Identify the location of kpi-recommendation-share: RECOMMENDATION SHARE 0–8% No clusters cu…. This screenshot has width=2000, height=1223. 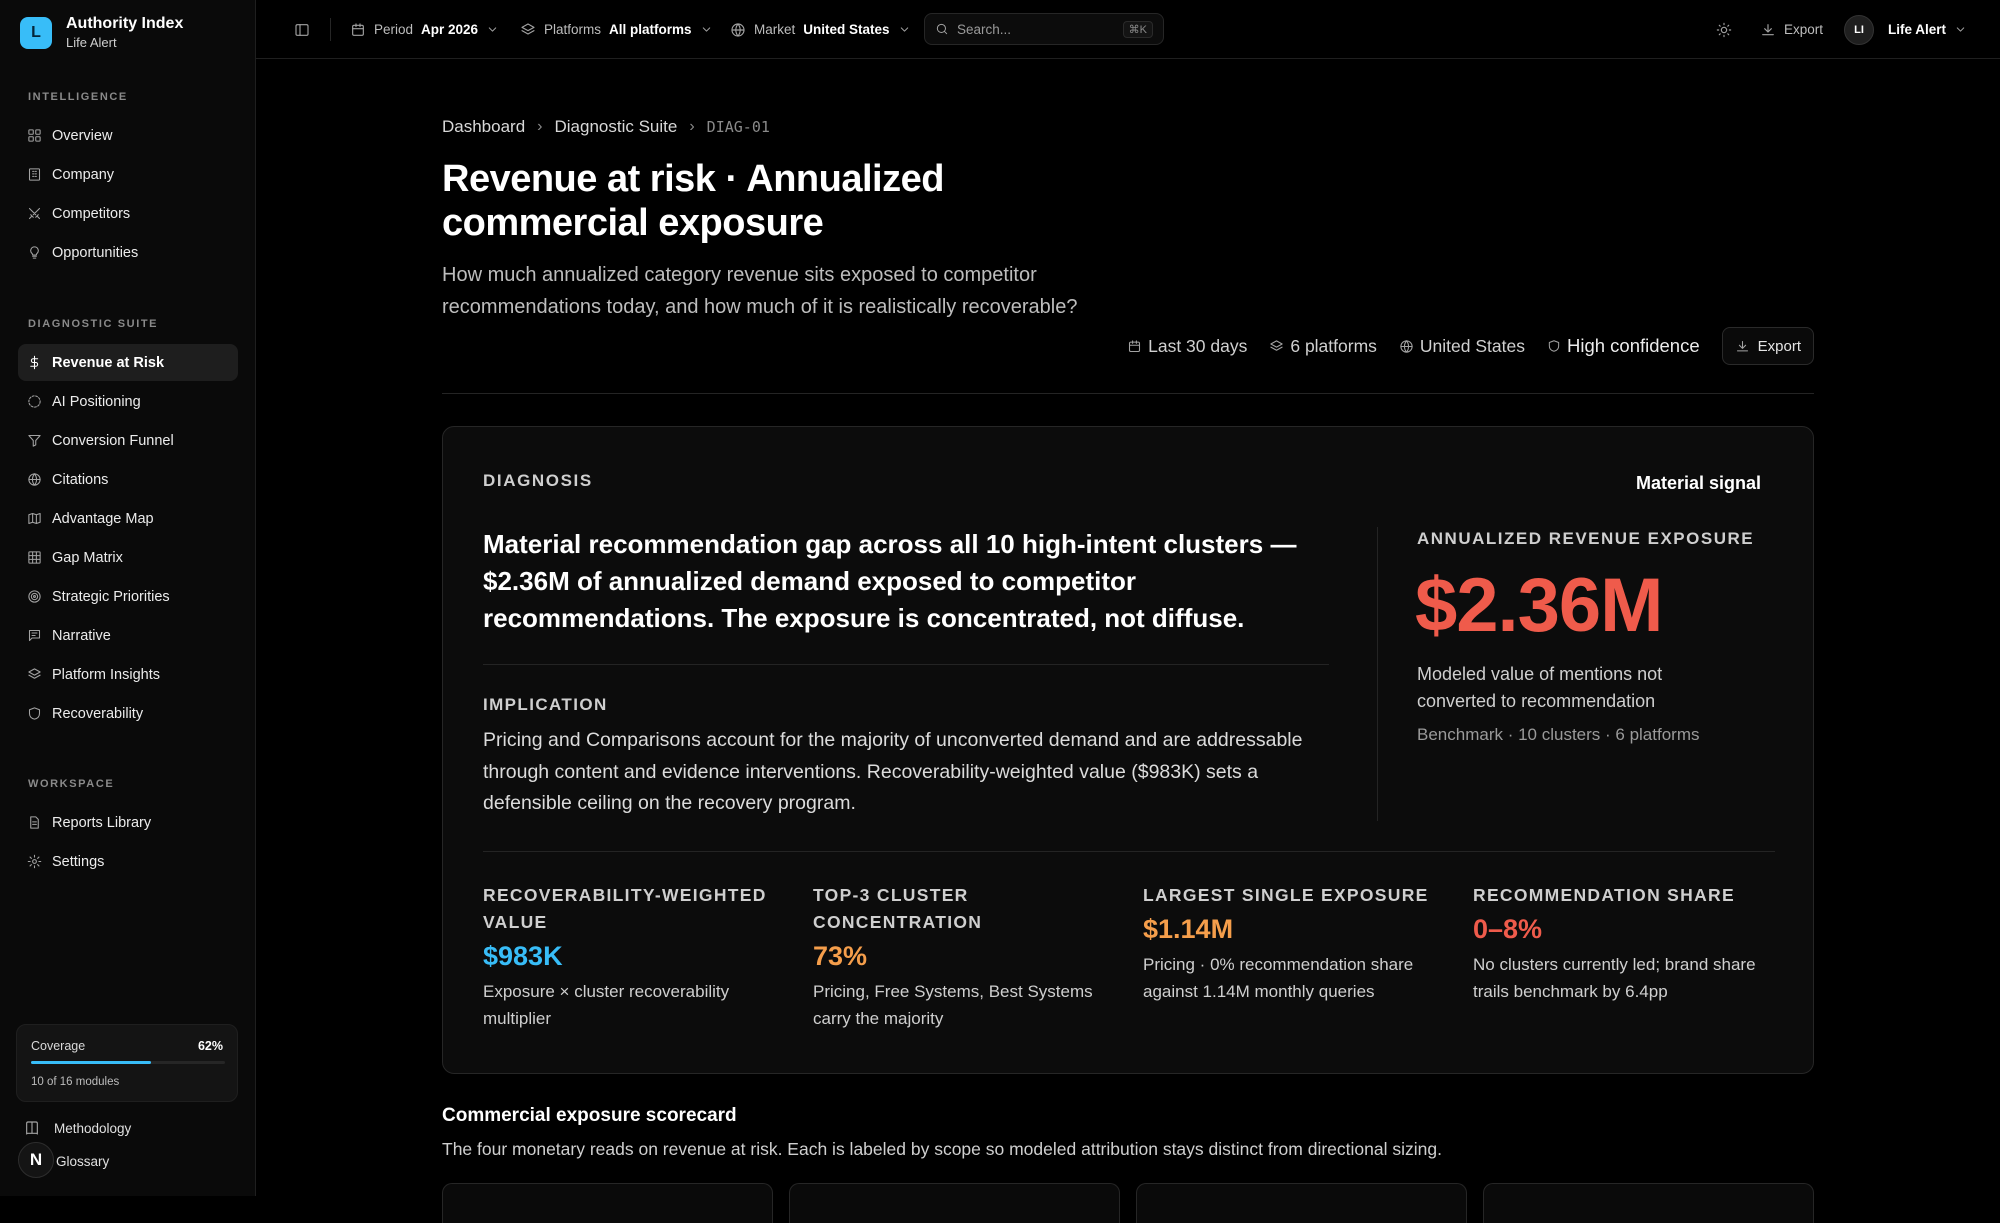
(1623, 943).